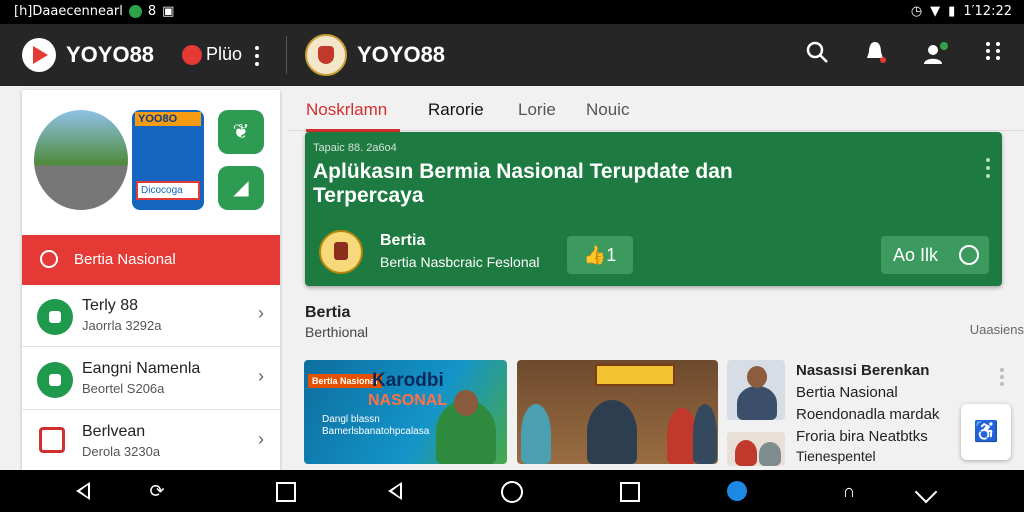 This screenshot has width=1024, height=512. I want to click on promo-banner: YOO8O Dicocoga, so click(168, 160).